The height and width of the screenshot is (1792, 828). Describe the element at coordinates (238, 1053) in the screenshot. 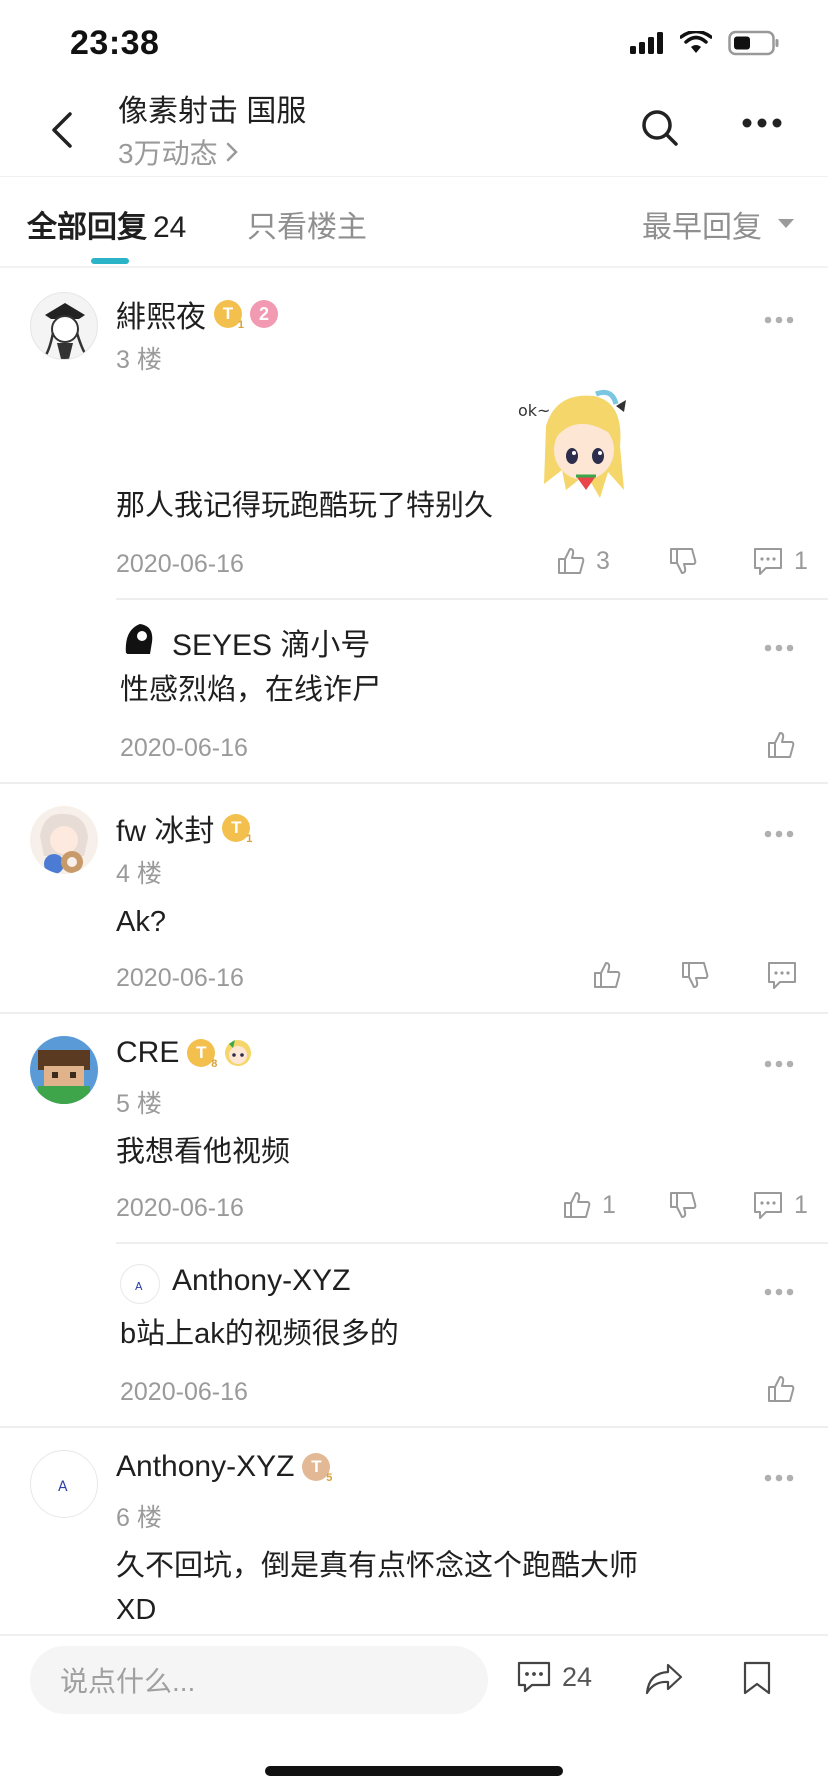

I see `character-badge-icon` at that location.